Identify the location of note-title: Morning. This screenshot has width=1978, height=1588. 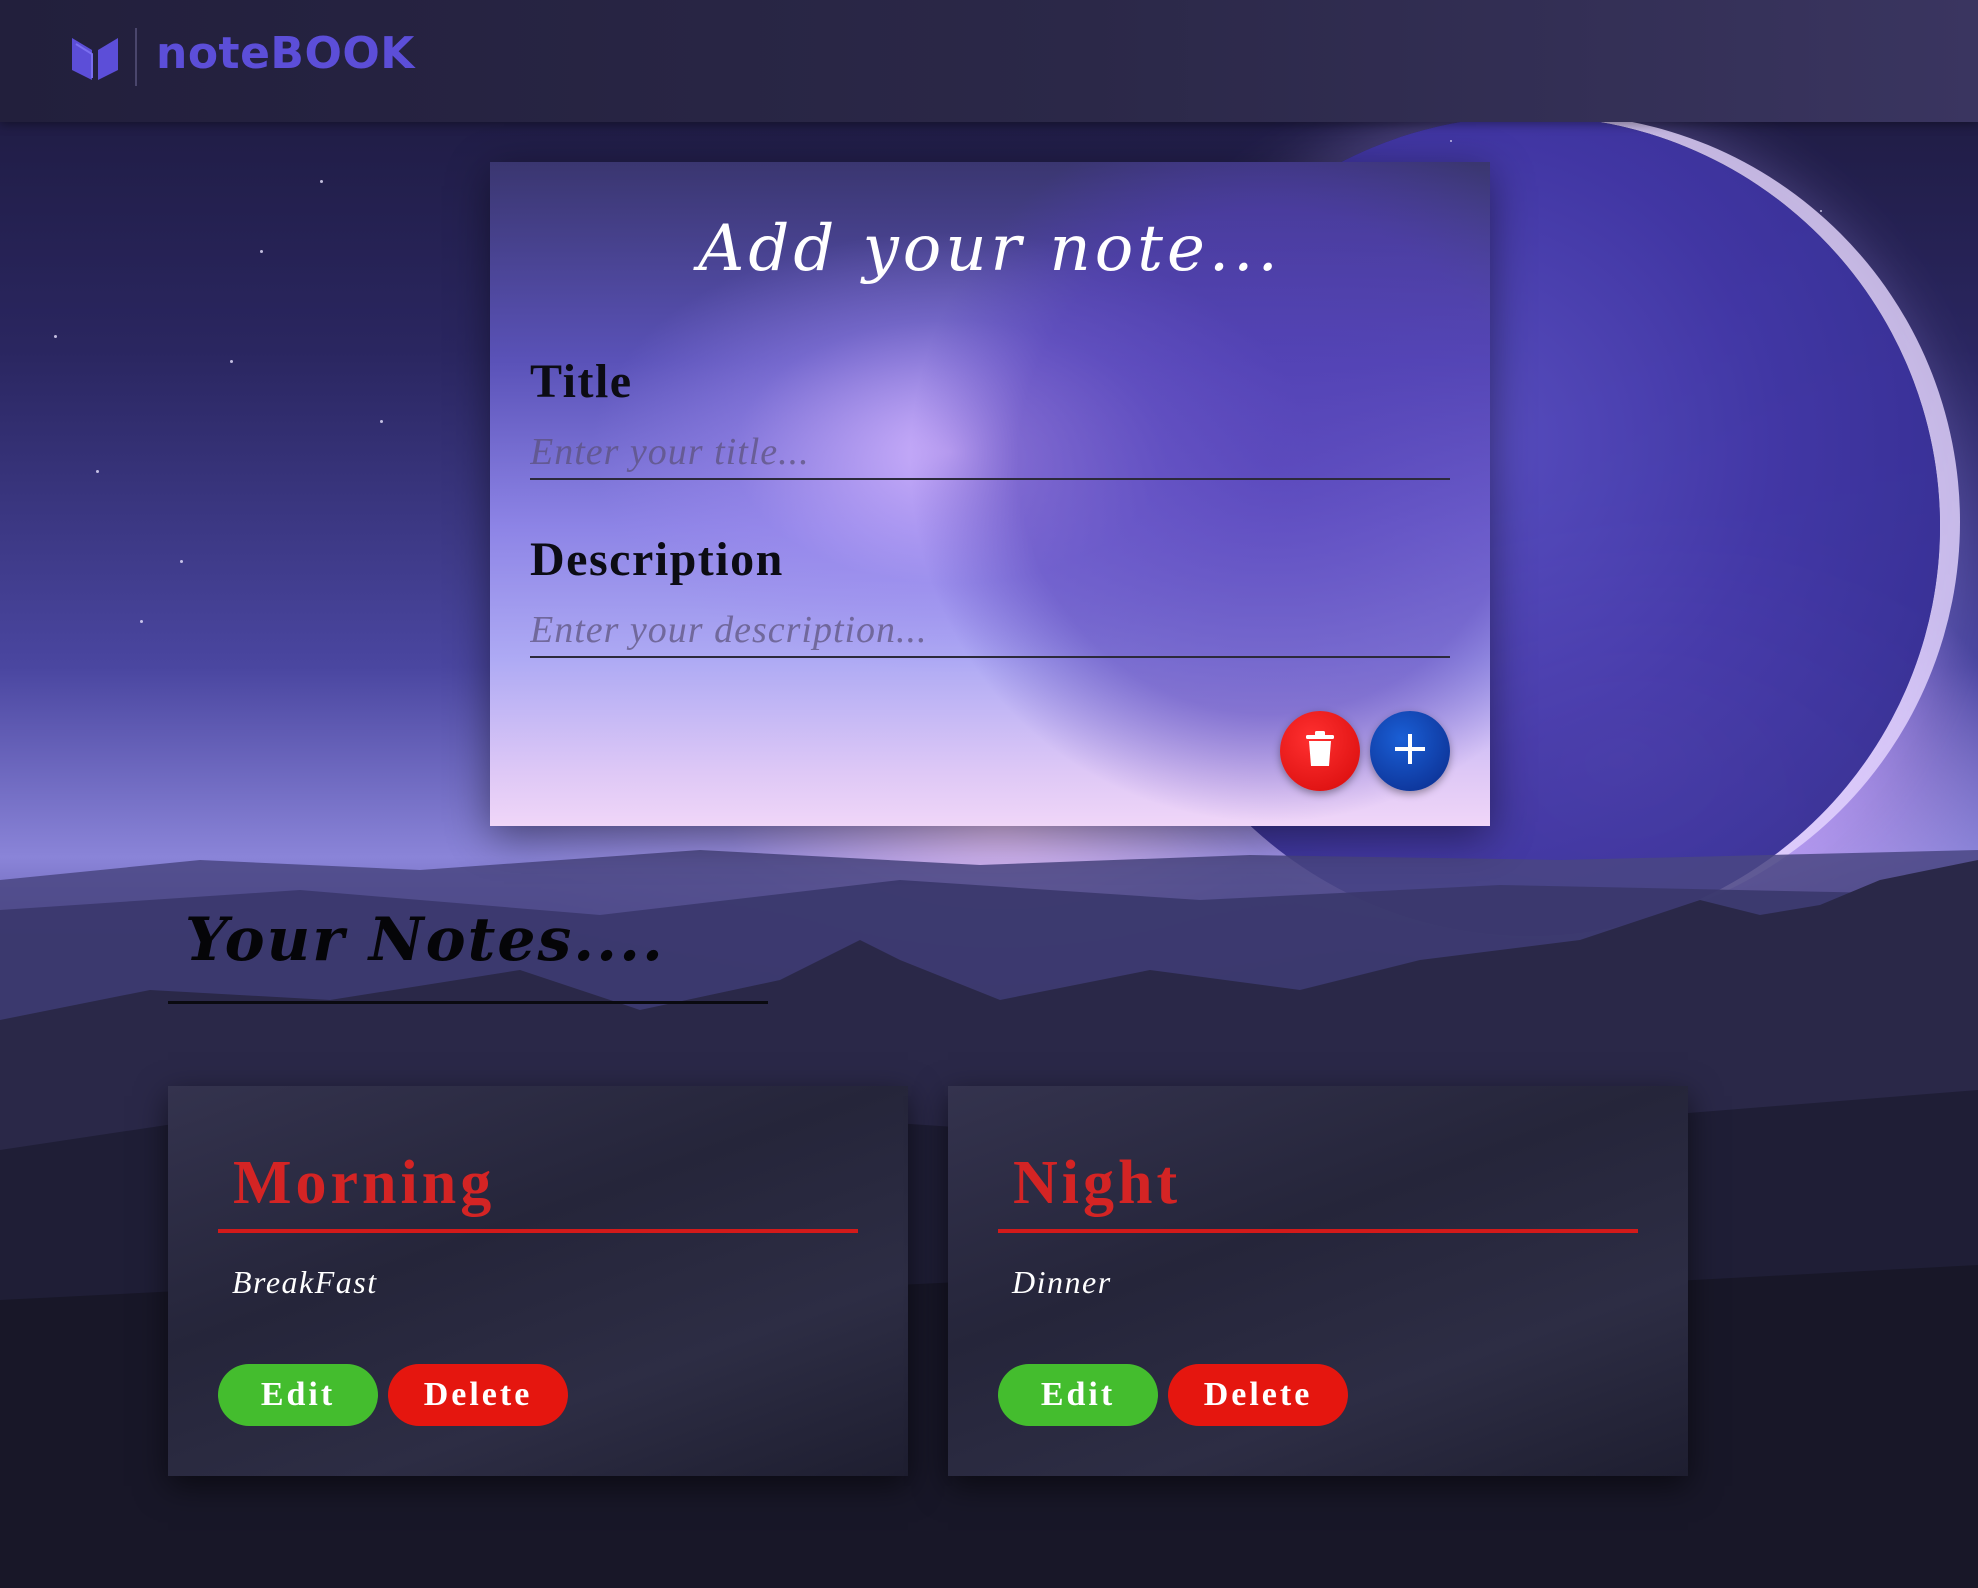
(364, 1183).